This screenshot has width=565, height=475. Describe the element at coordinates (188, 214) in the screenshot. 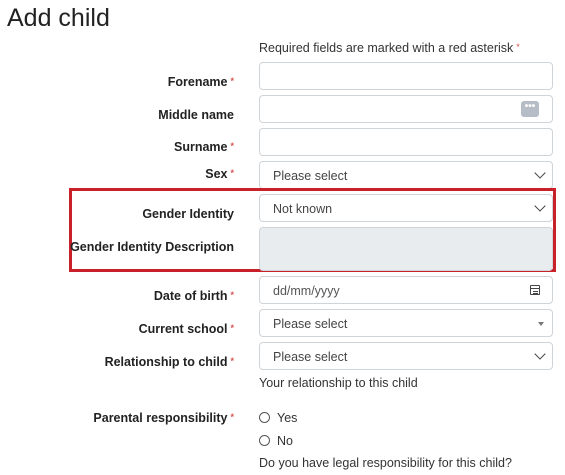

I see `gender-identity-label: Gender Identity` at that location.